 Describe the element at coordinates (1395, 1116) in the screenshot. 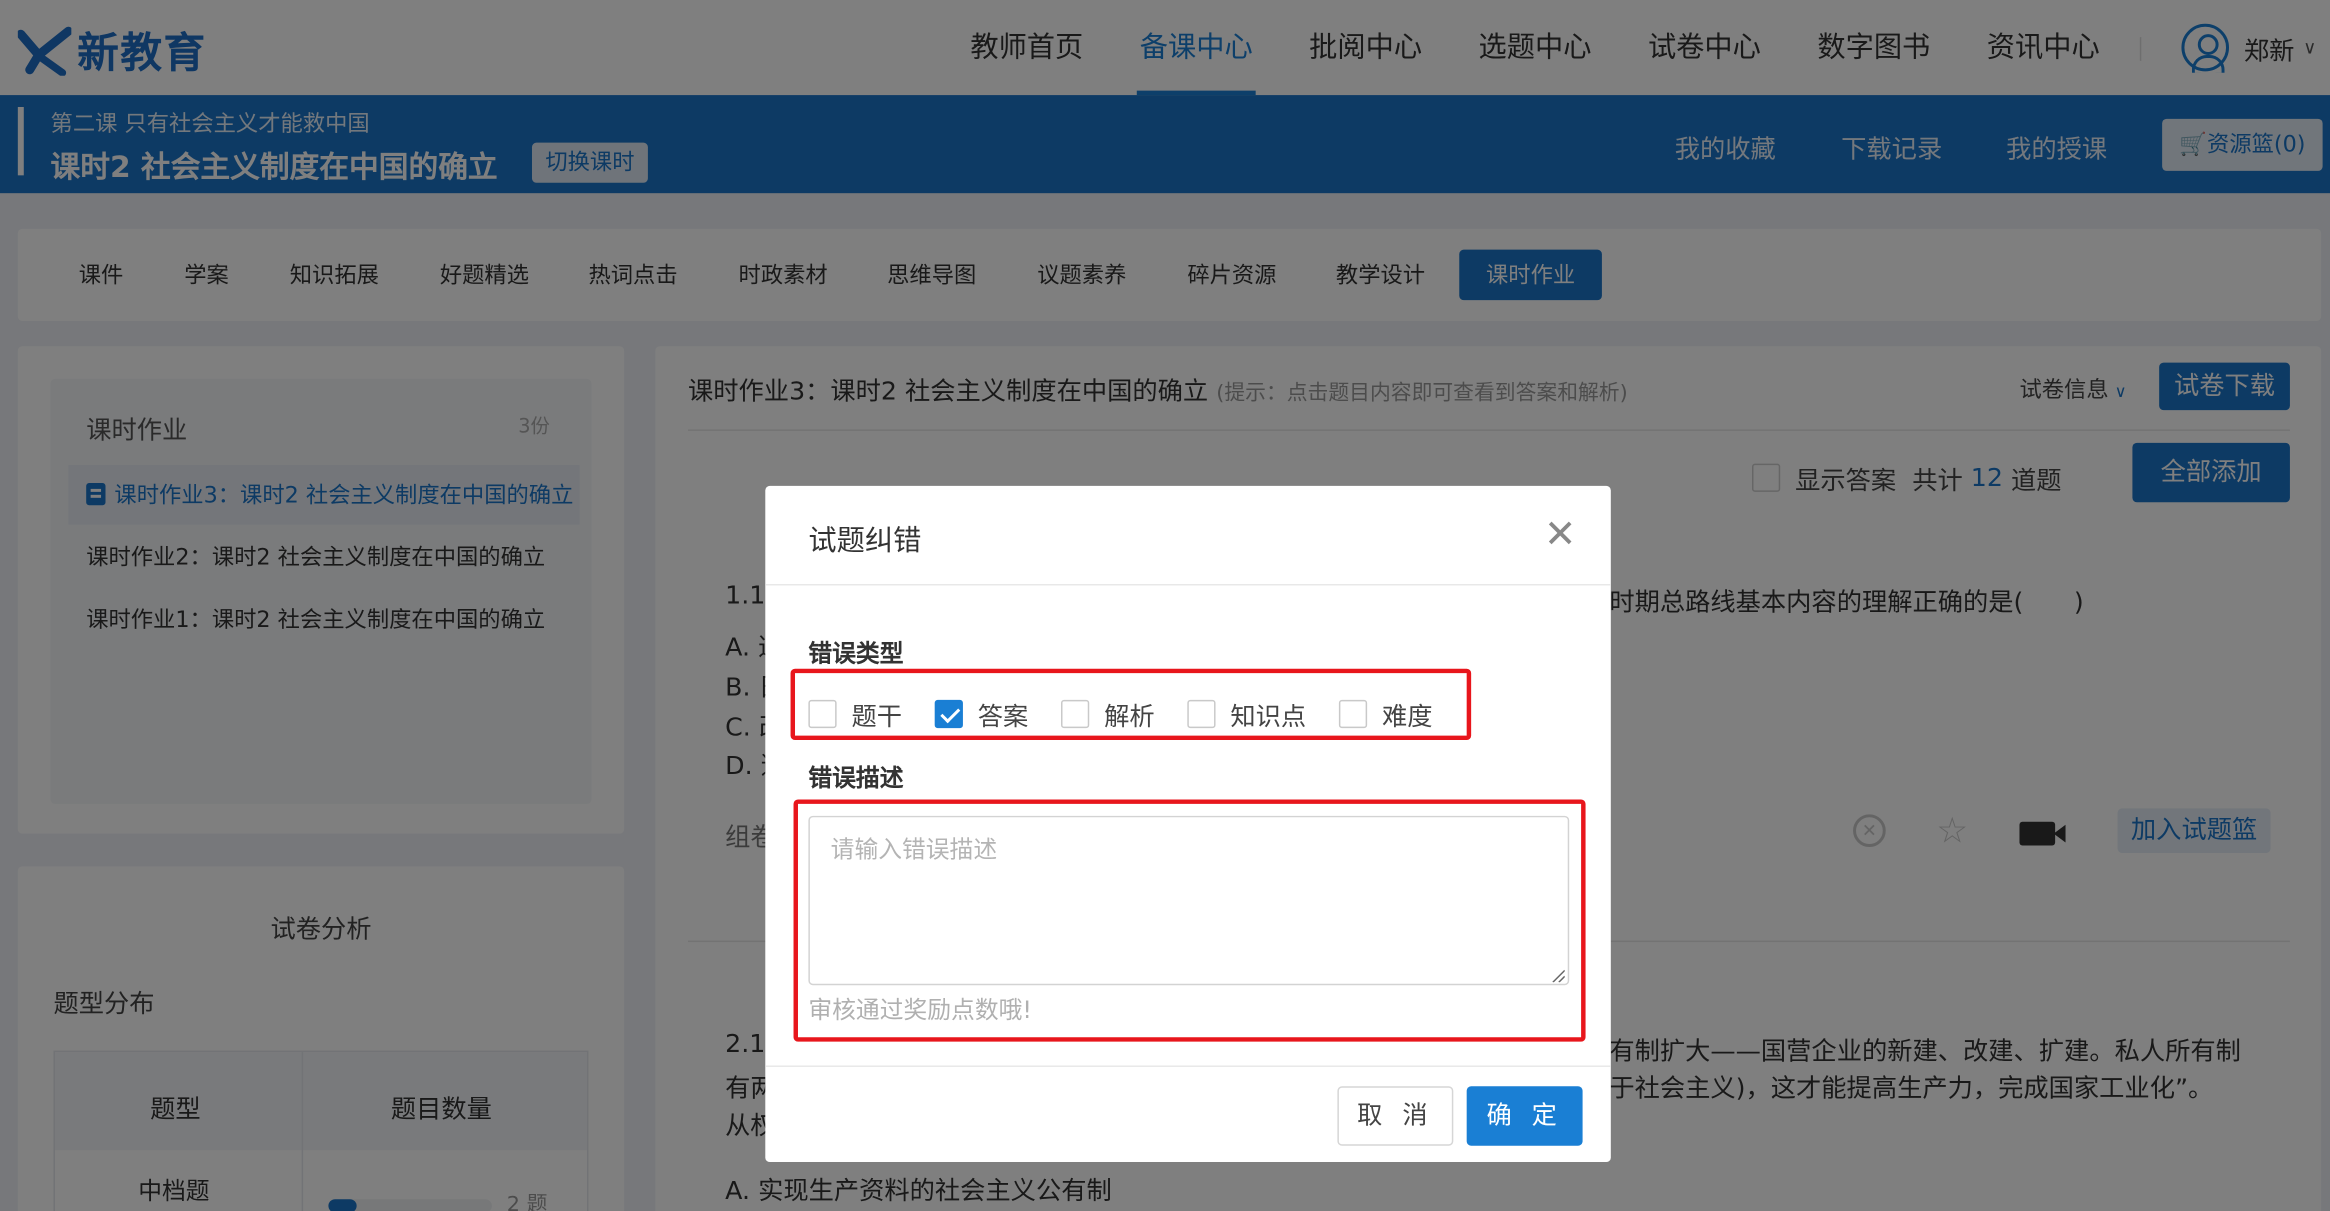

I see `cancel-button: 取 消` at that location.